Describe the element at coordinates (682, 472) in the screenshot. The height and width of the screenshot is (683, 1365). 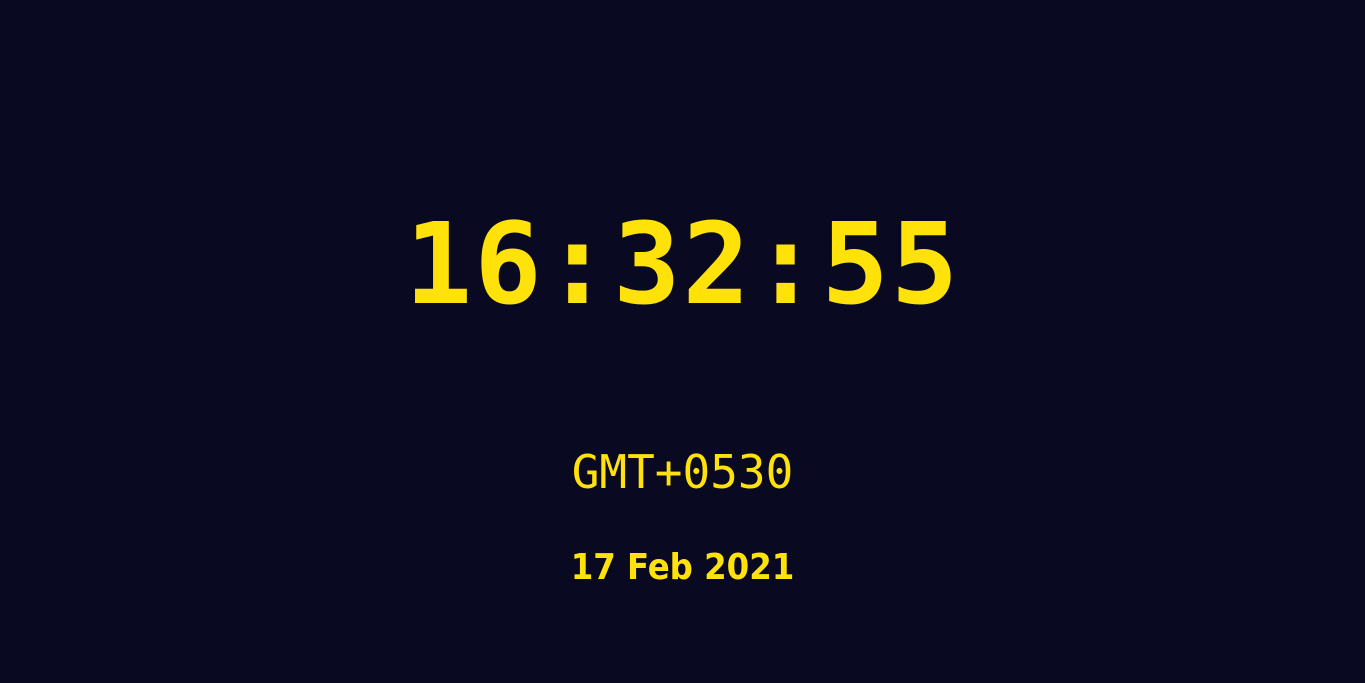
I see `timezone-label: GMT+0530` at that location.